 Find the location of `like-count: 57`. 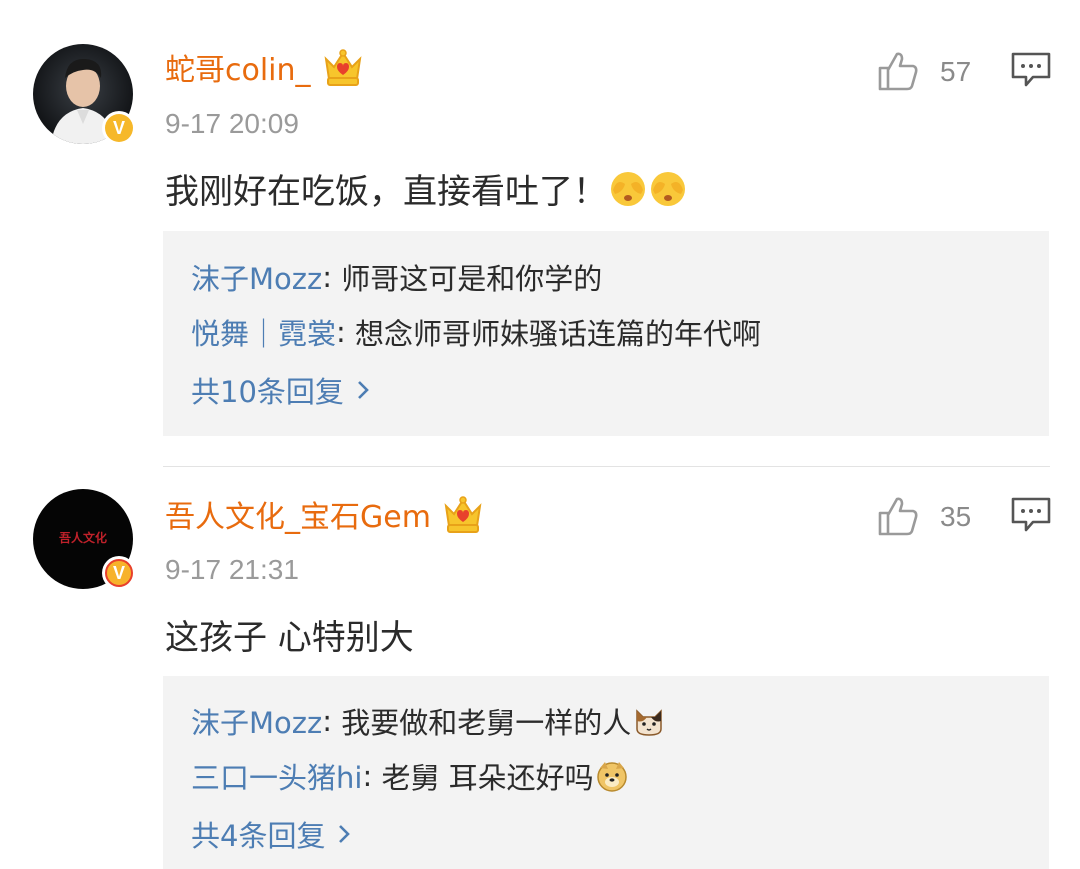

like-count: 57 is located at coordinates (956, 71).